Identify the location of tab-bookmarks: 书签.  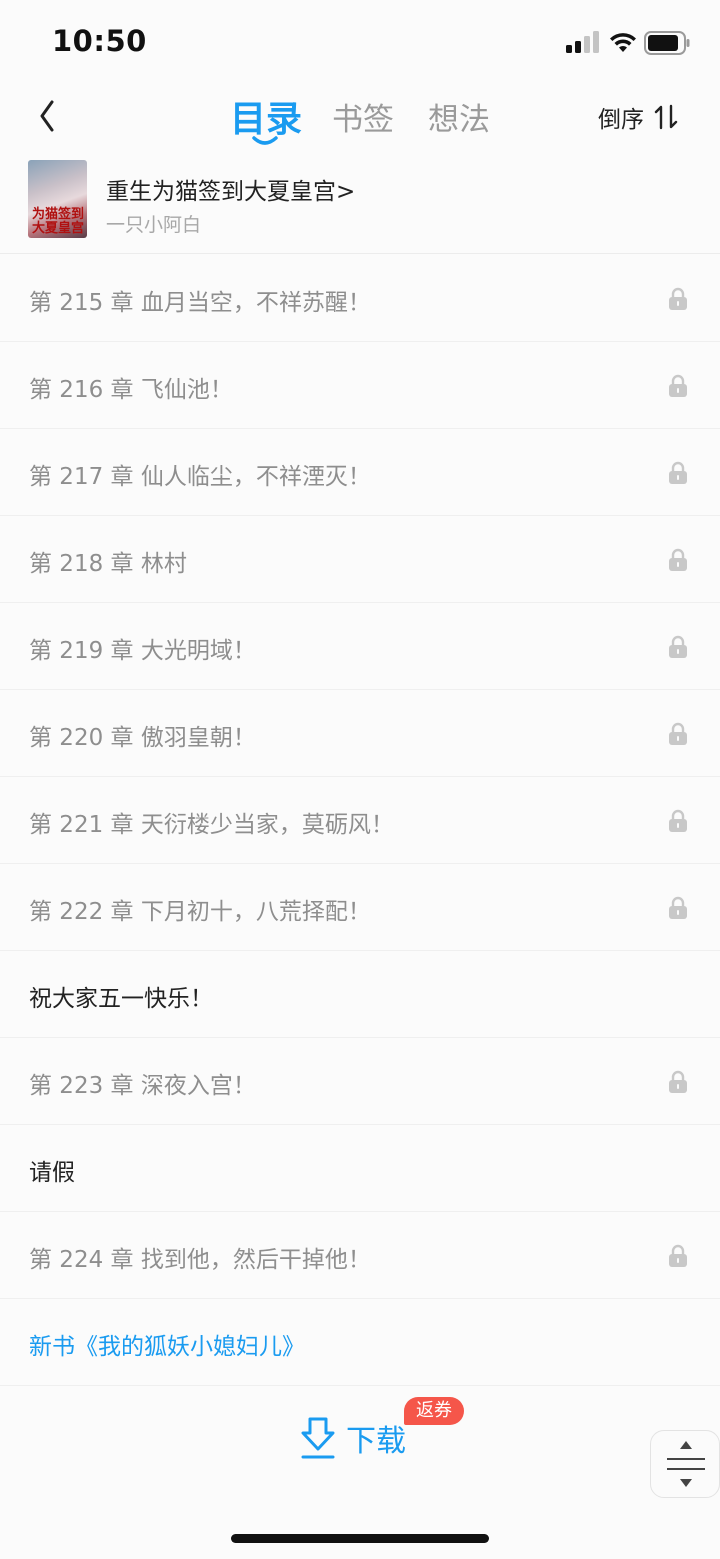
(363, 116).